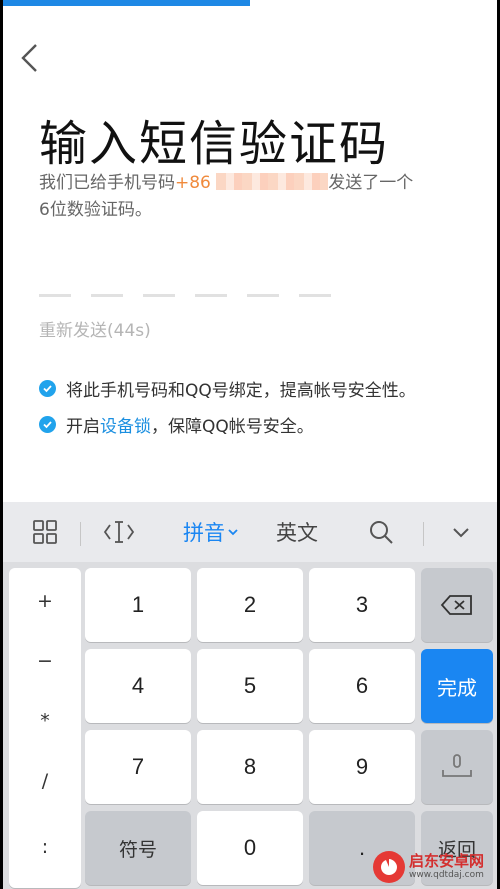 The image size is (500, 889). Describe the element at coordinates (250, 686) in the screenshot. I see `key-5: 5` at that location.